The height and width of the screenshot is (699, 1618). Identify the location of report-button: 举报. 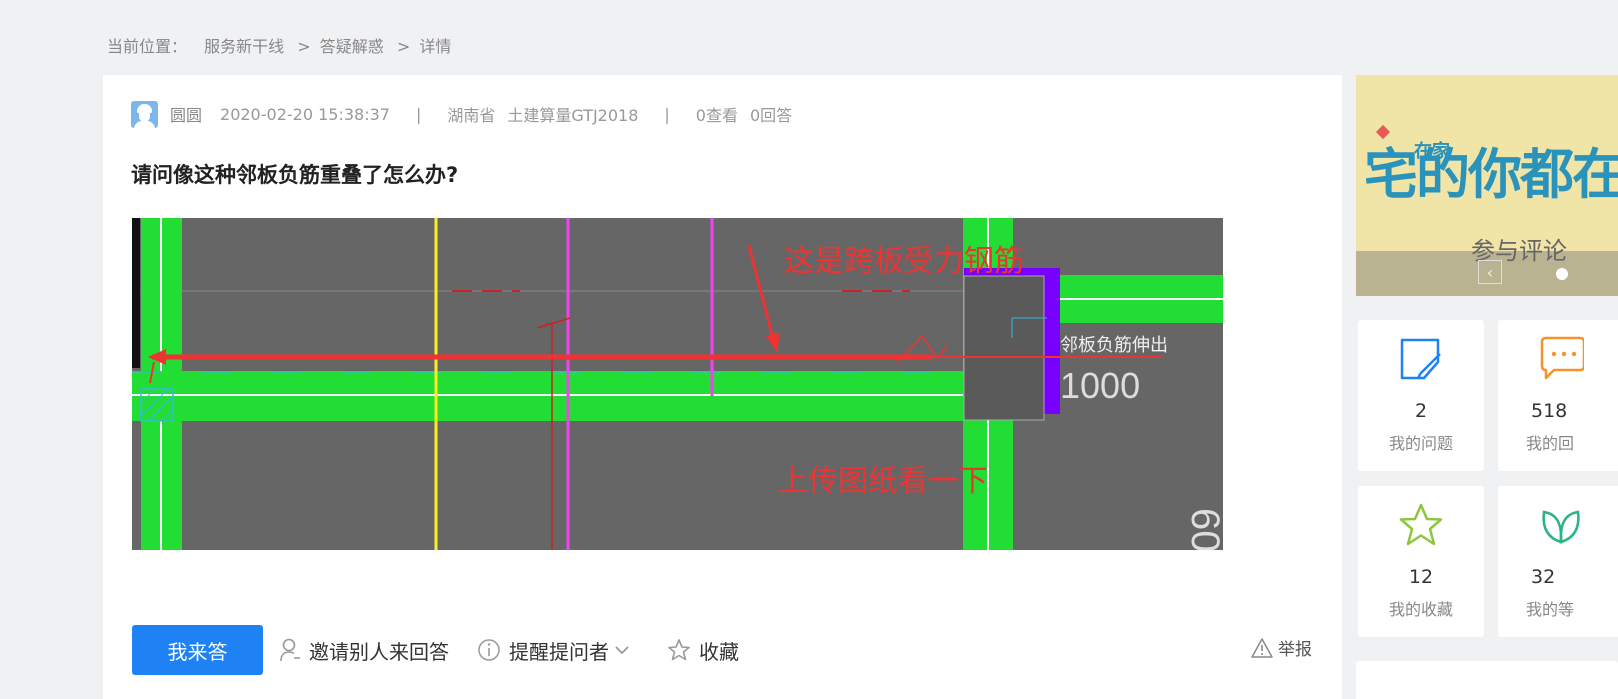
(1281, 647).